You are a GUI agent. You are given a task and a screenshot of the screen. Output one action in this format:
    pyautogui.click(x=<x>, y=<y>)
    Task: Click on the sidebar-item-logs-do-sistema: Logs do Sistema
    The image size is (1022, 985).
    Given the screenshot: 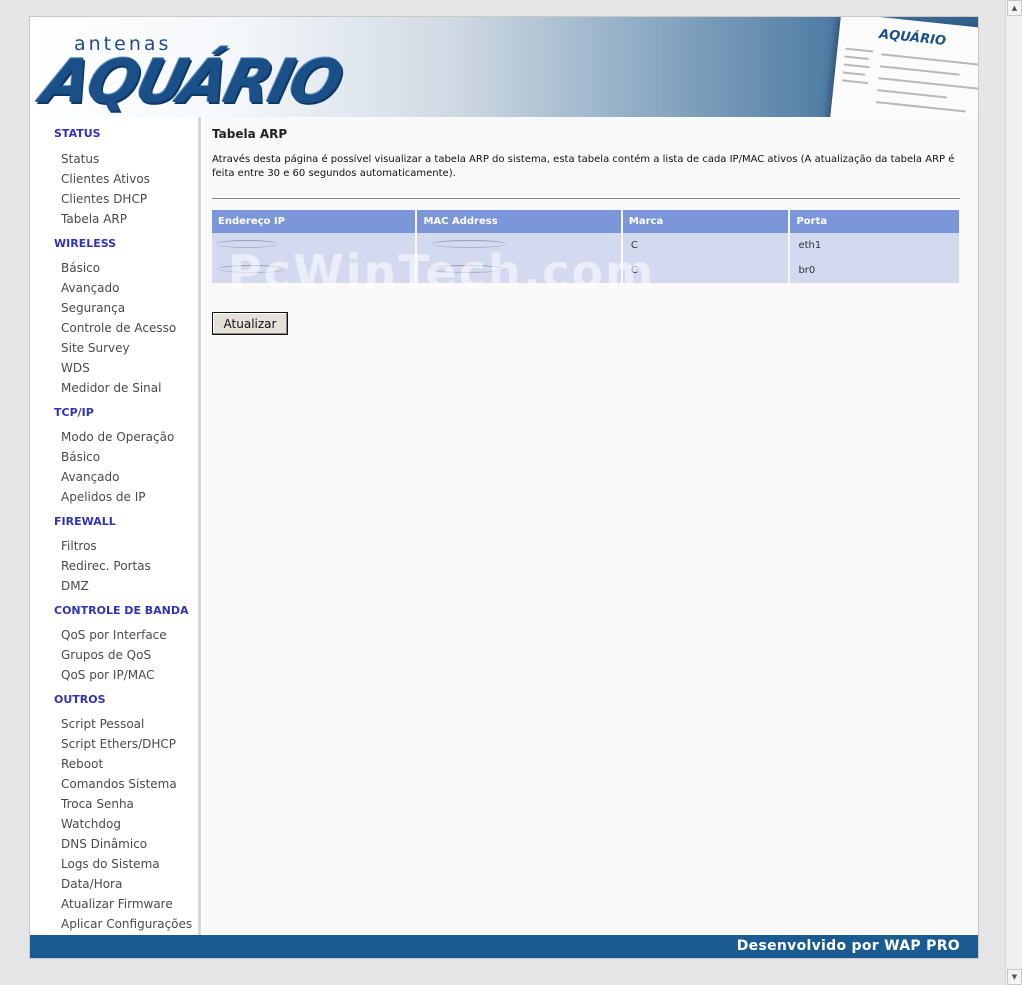 What is the action you would take?
    pyautogui.click(x=110, y=864)
    